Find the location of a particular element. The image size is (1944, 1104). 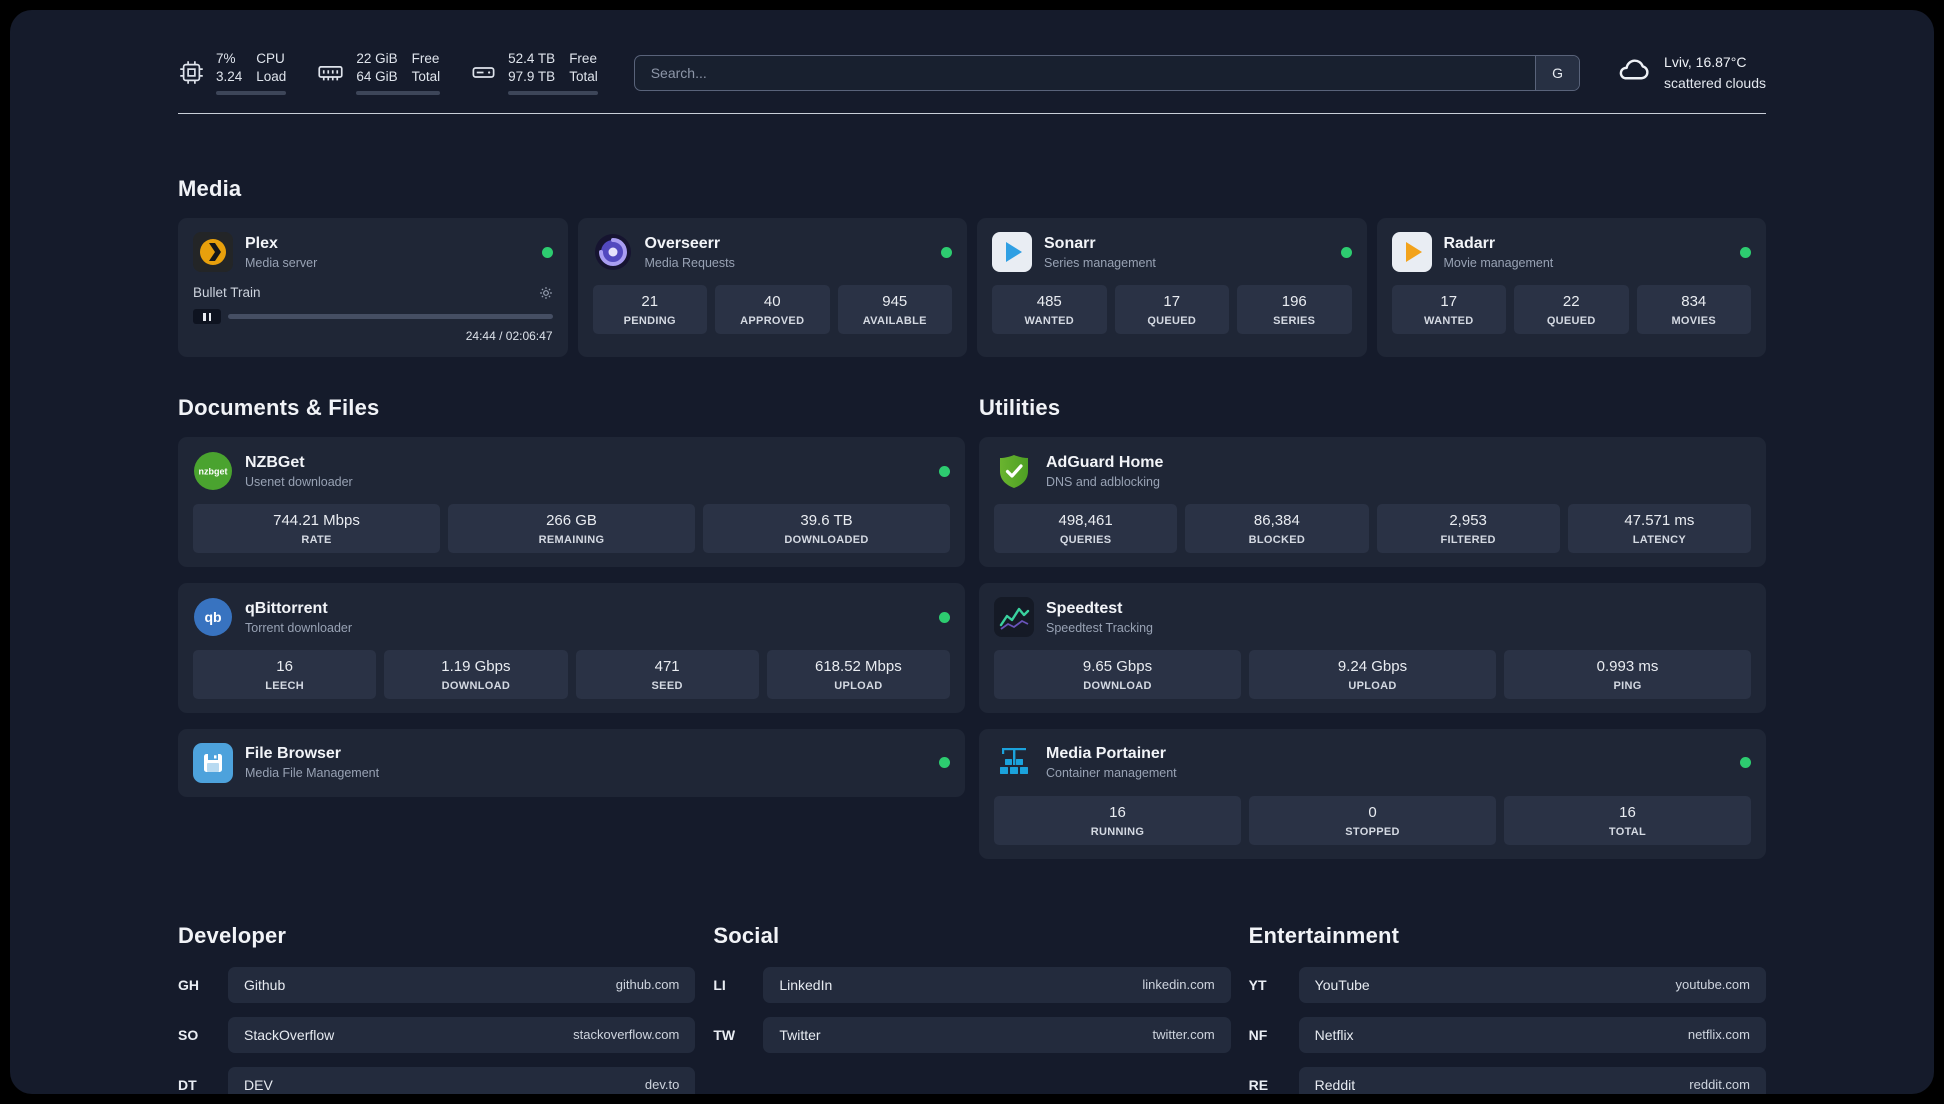

stat-queries: 498,461 QUERIES is located at coordinates (1086, 529).